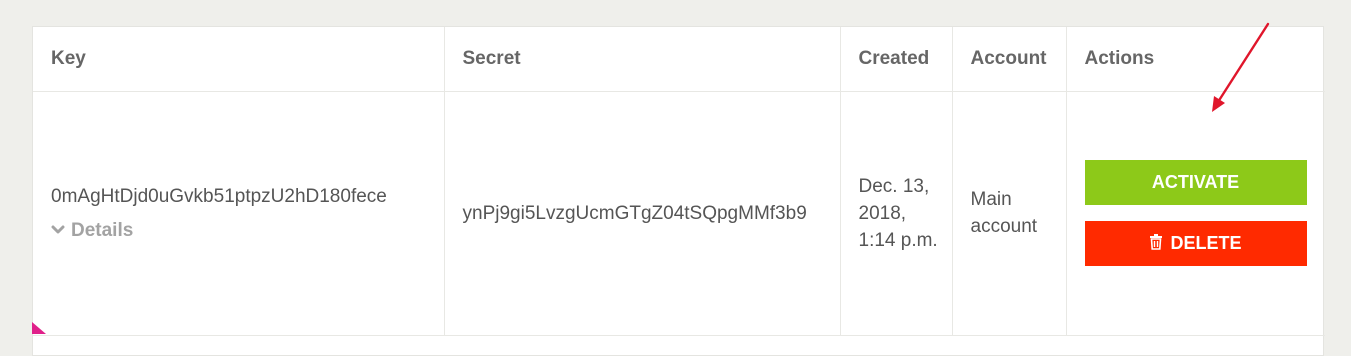 Image resolution: width=1351 pixels, height=356 pixels. I want to click on corner-marker, so click(39, 328).